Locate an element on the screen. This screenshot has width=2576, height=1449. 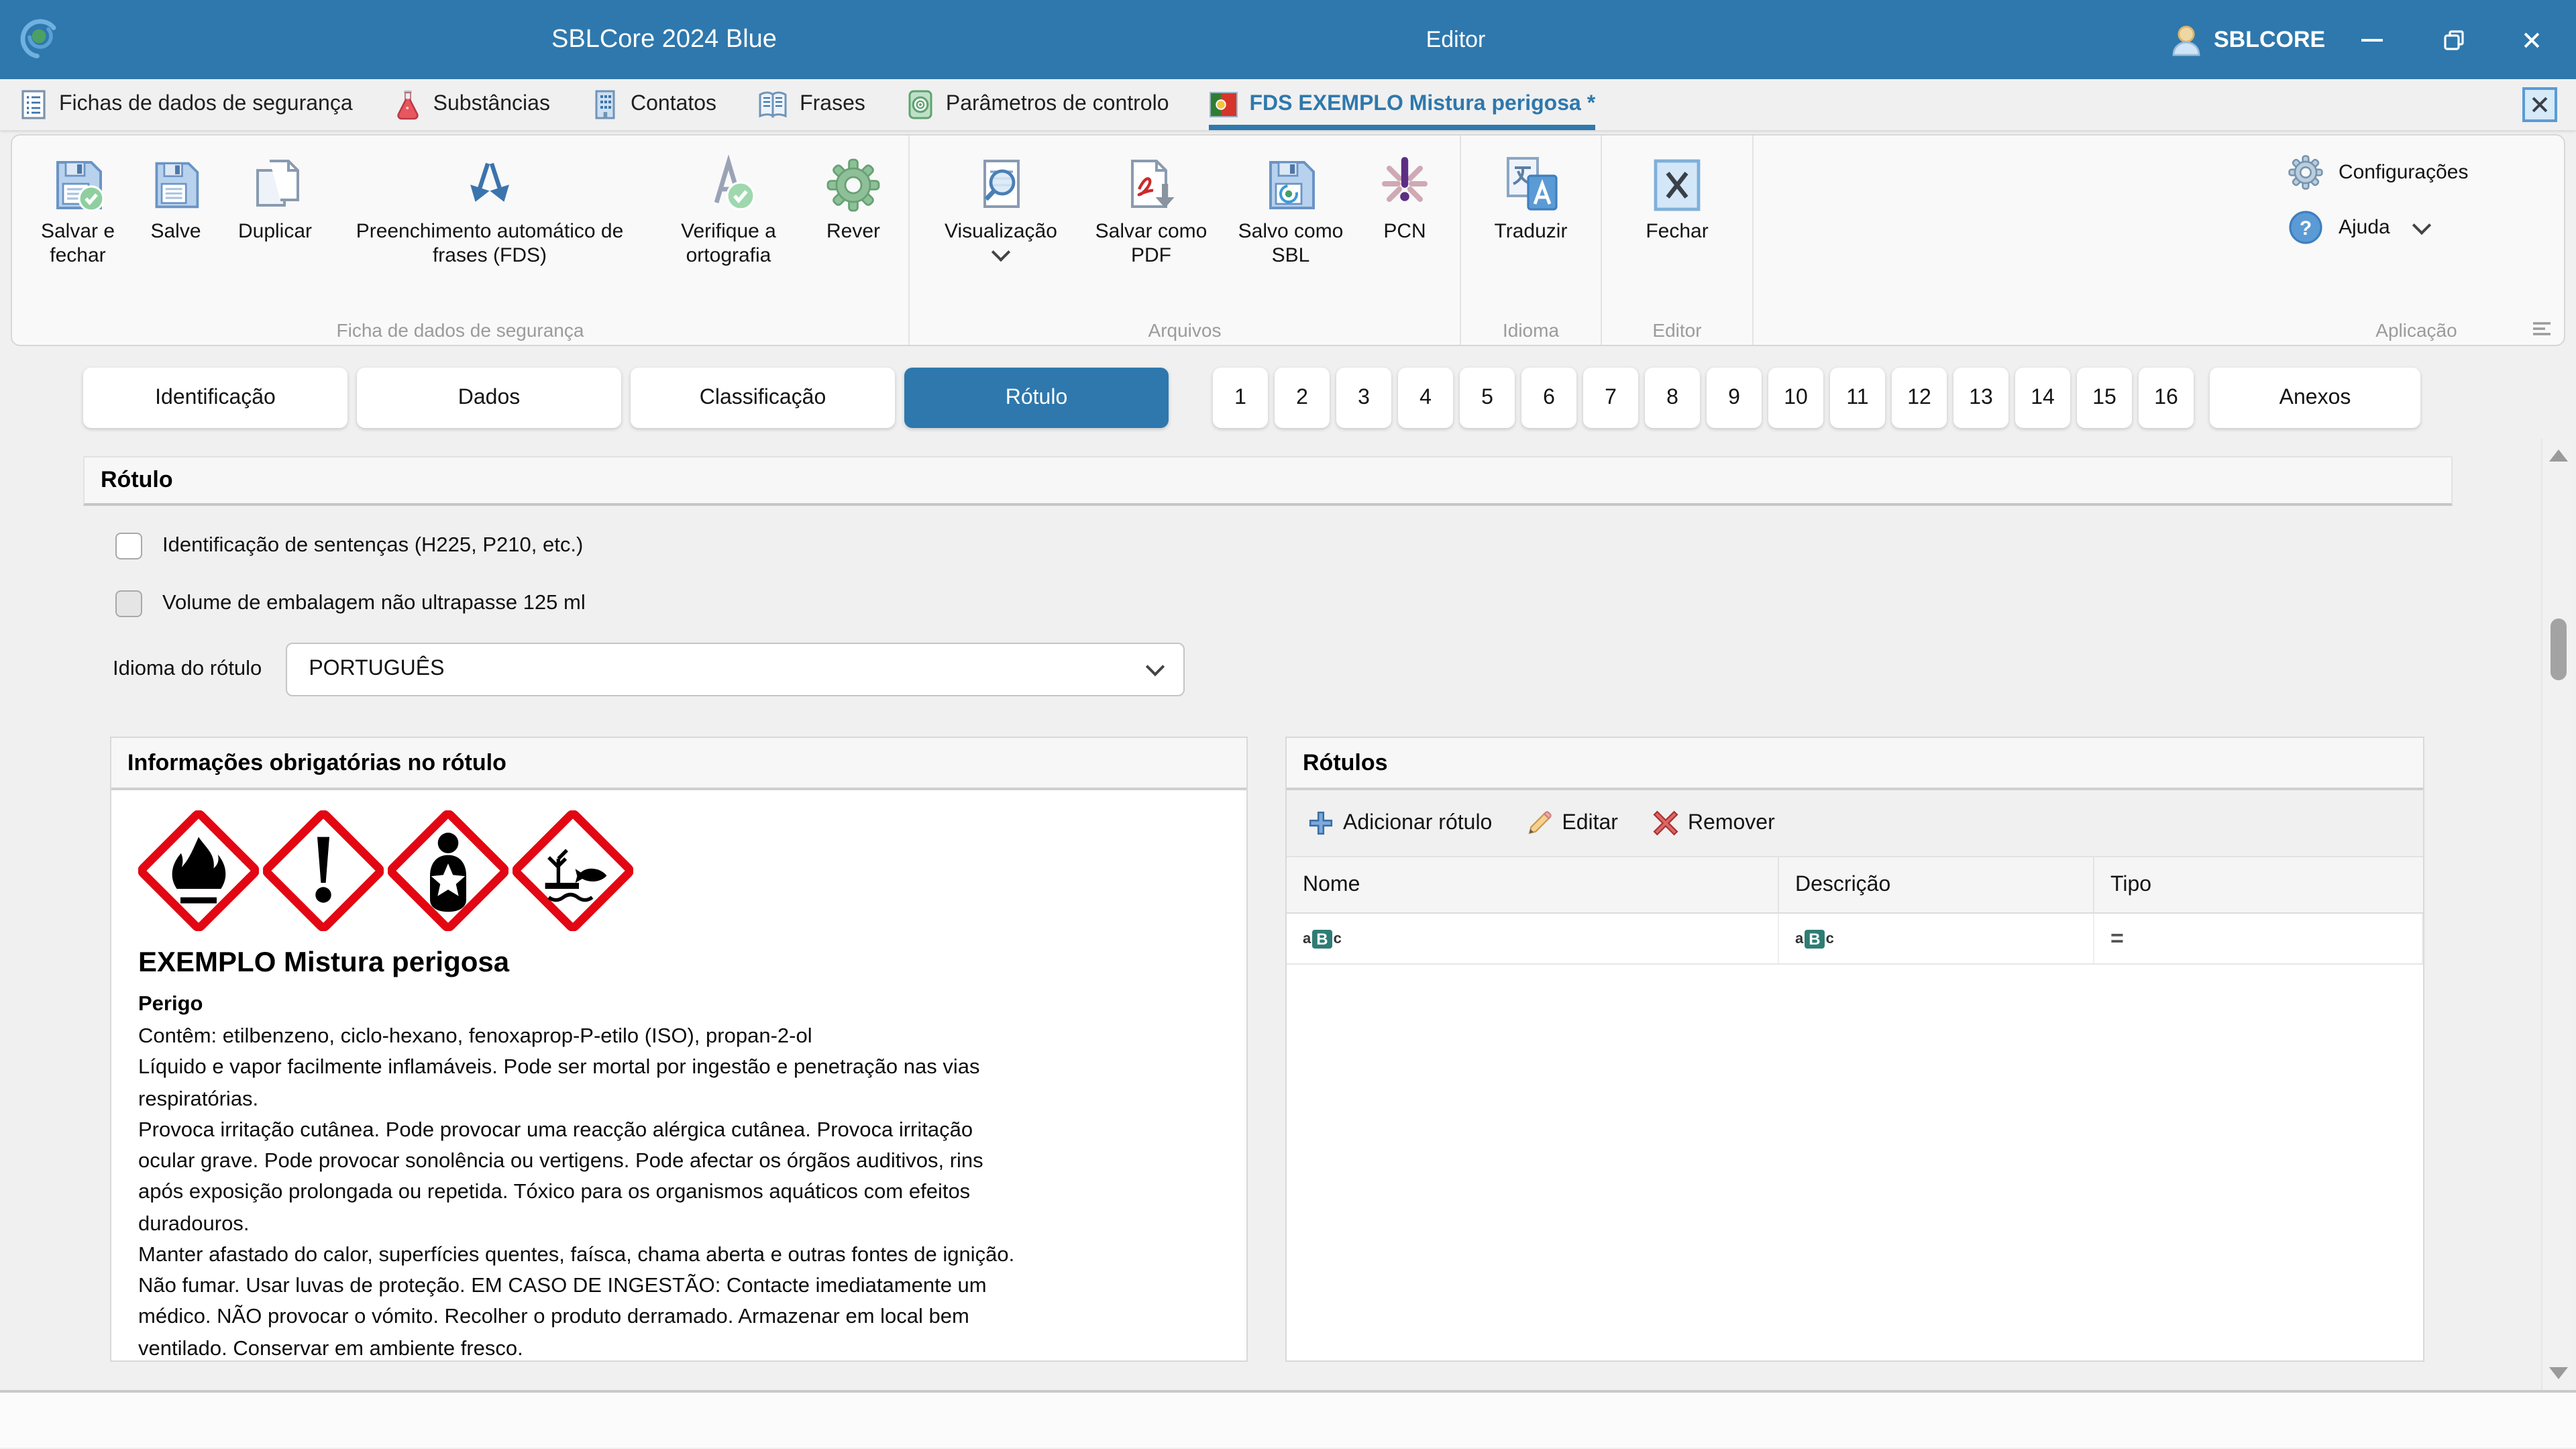
tab-fichas-de-dados: Fichas de dados de segurança is located at coordinates (186, 104).